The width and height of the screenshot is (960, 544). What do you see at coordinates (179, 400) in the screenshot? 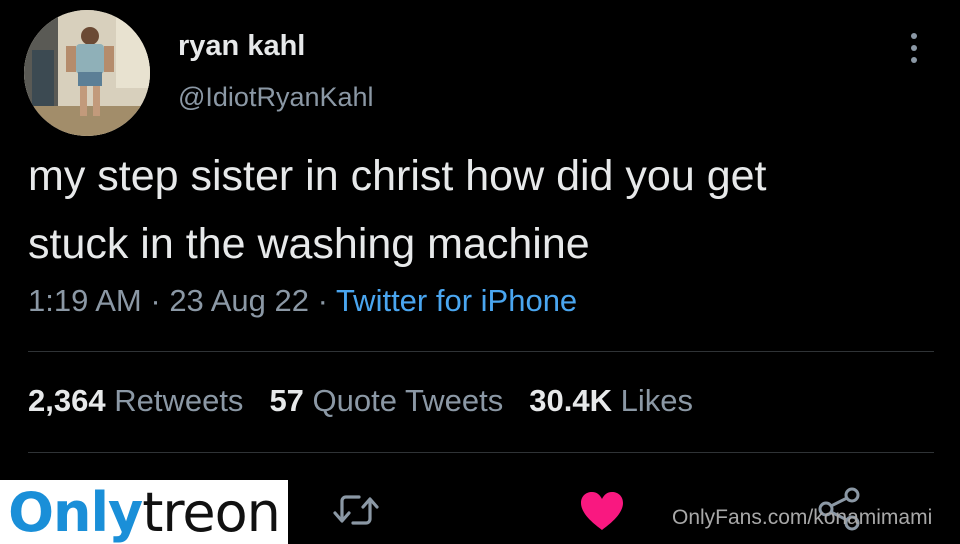
I see `retweets-label: Retweets` at bounding box center [179, 400].